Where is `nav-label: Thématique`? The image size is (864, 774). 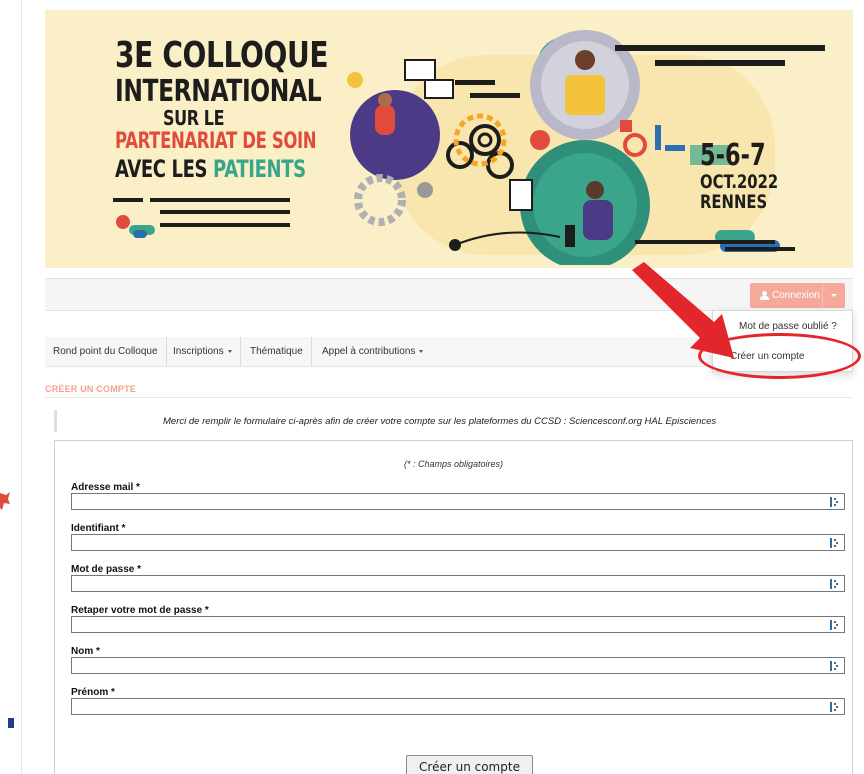 nav-label: Thématique is located at coordinates (276, 351).